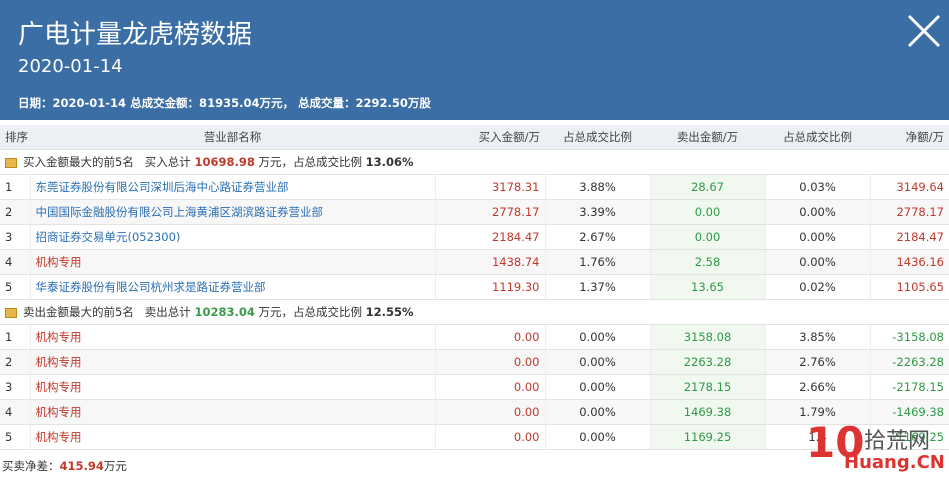  Describe the element at coordinates (817, 287) in the screenshot. I see `sell-ratio: 0.02%` at that location.